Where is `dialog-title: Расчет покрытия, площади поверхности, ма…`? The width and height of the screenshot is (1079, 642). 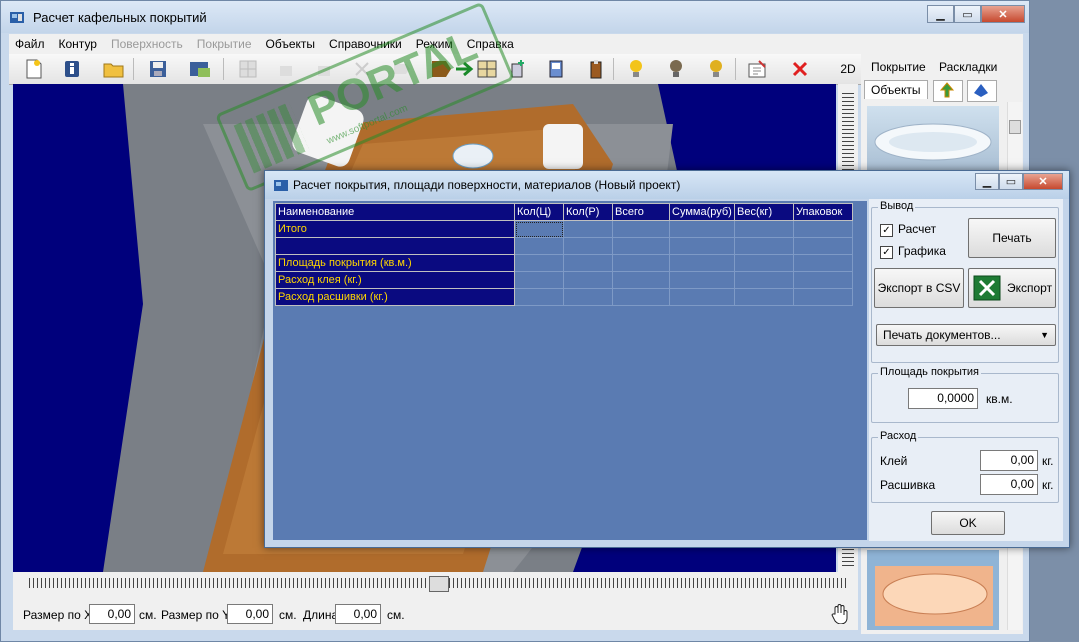 dialog-title: Расчет покрытия, площади поверхности, ма… is located at coordinates (487, 185).